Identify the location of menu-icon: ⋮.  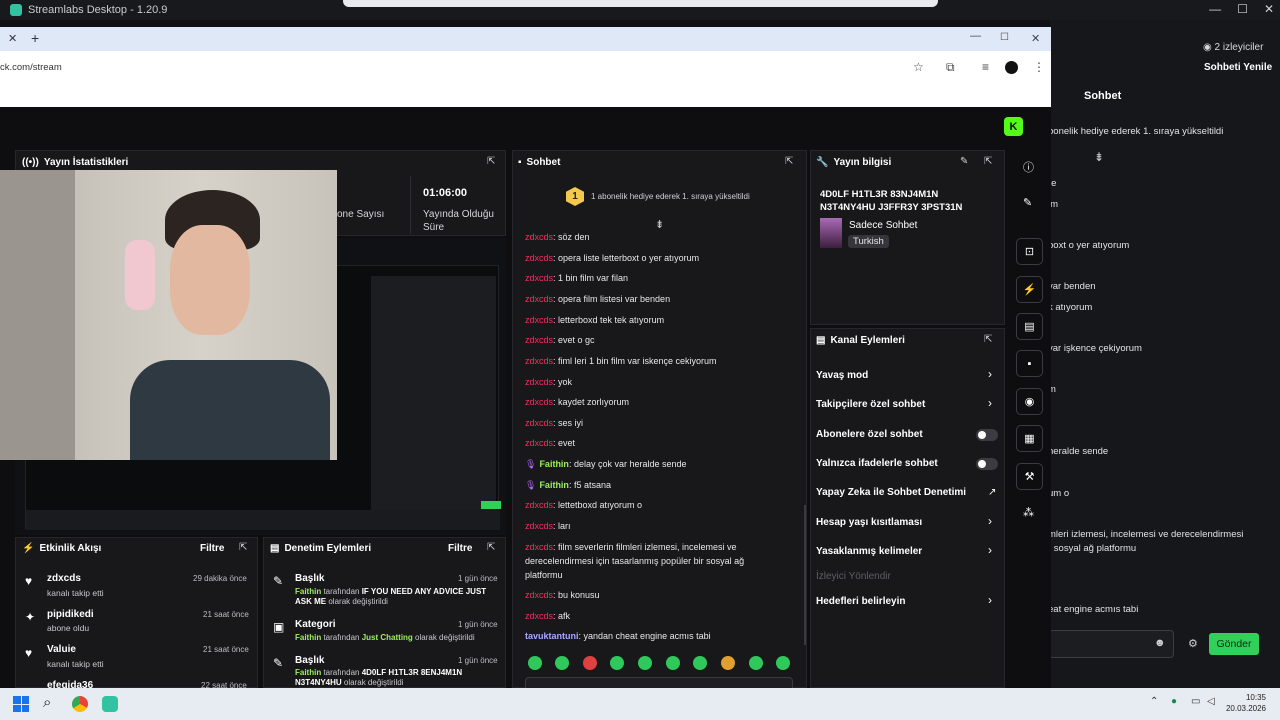
(1039, 67).